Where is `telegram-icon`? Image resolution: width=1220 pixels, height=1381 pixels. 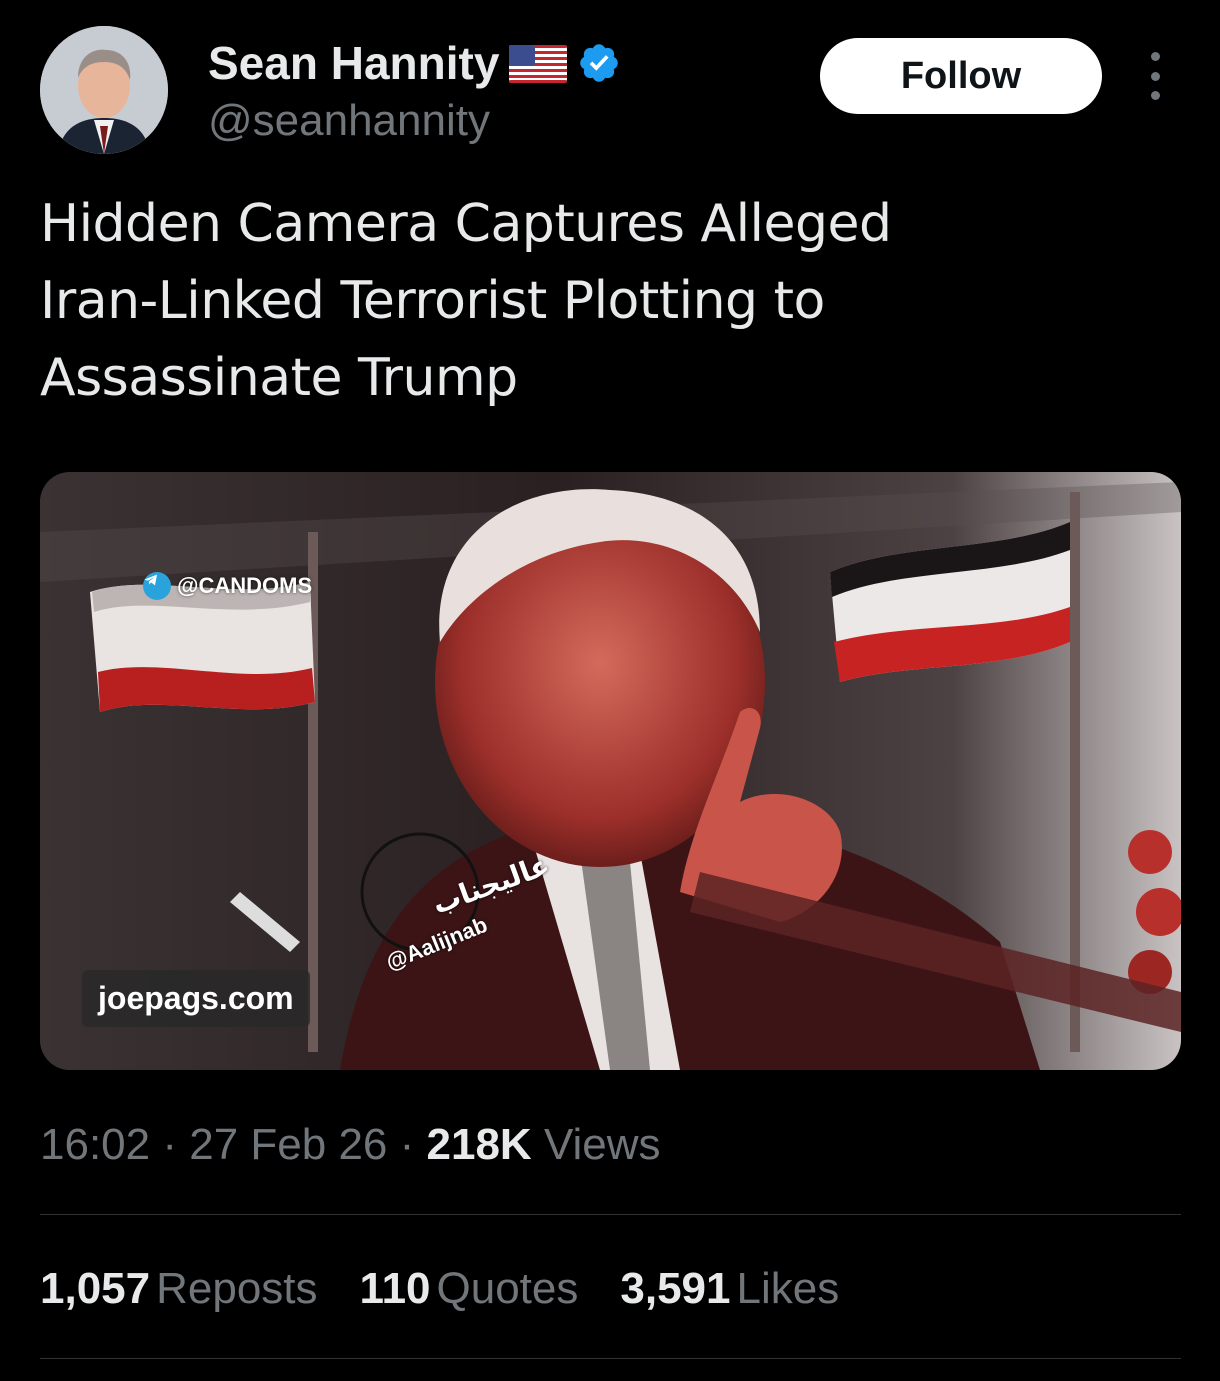
telegram-icon is located at coordinates (157, 586).